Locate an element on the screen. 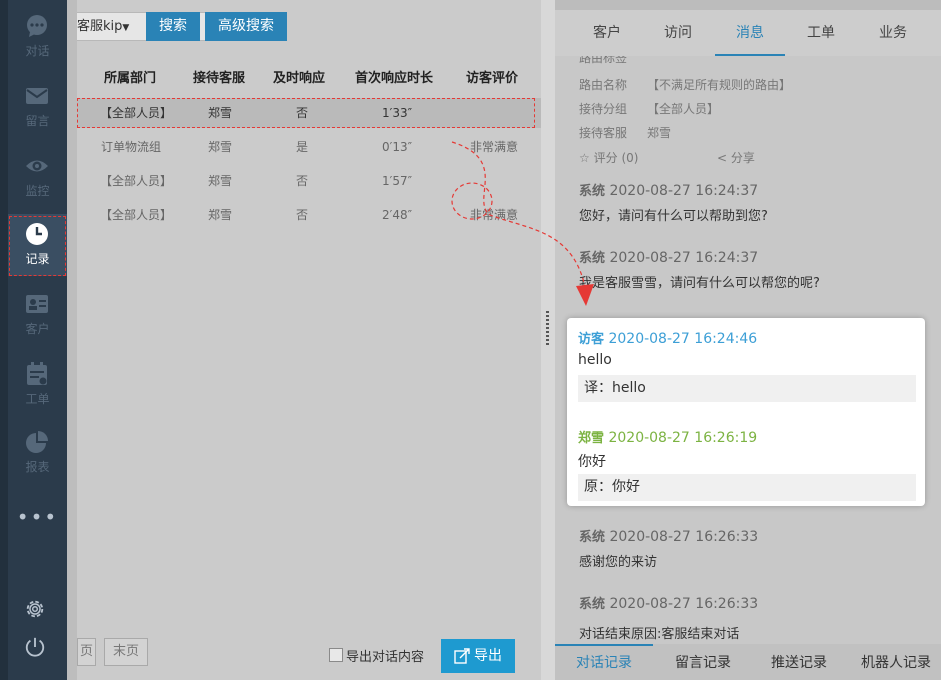  rating-label: 评分 is located at coordinates (605, 158).